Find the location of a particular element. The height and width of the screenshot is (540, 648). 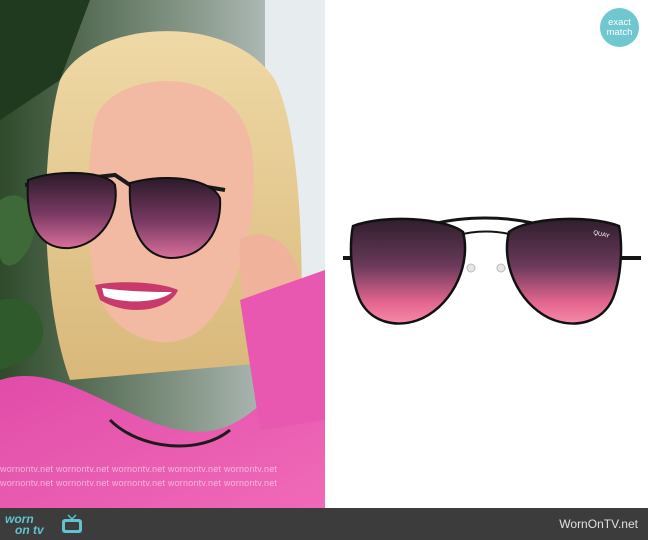

tv-icon is located at coordinates (72, 523).